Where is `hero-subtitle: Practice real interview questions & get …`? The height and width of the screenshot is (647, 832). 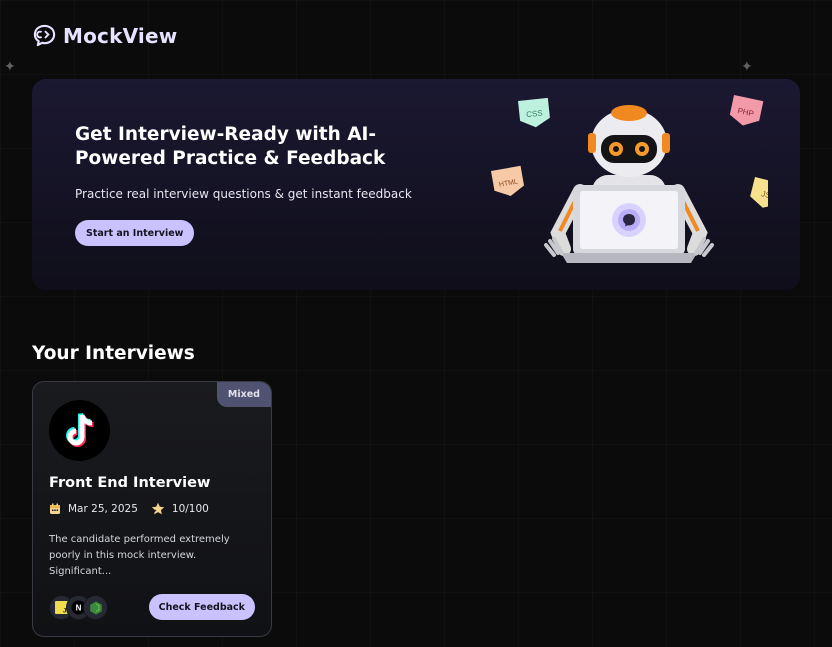
hero-subtitle: Practice real interview questions & get … is located at coordinates (243, 194).